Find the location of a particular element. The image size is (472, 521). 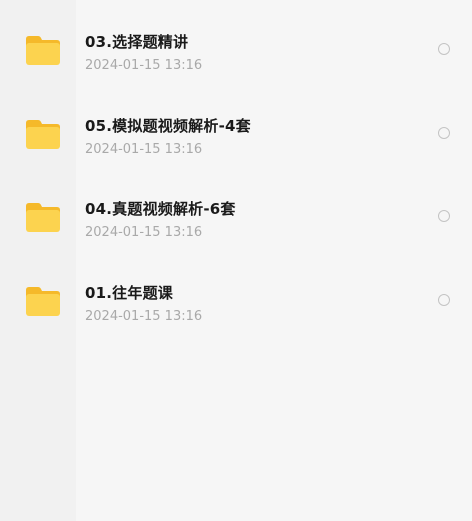

file-name: 04.真题视频解析-6套 is located at coordinates (160, 209).